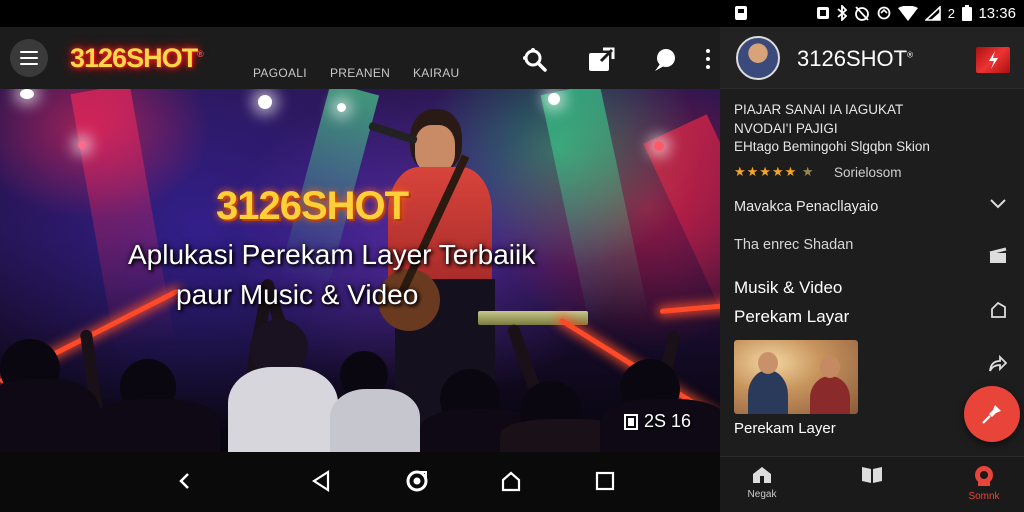 Image resolution: width=1024 pixels, height=512 pixels. I want to click on bottom-nav: Negak Somnk, so click(872, 484).